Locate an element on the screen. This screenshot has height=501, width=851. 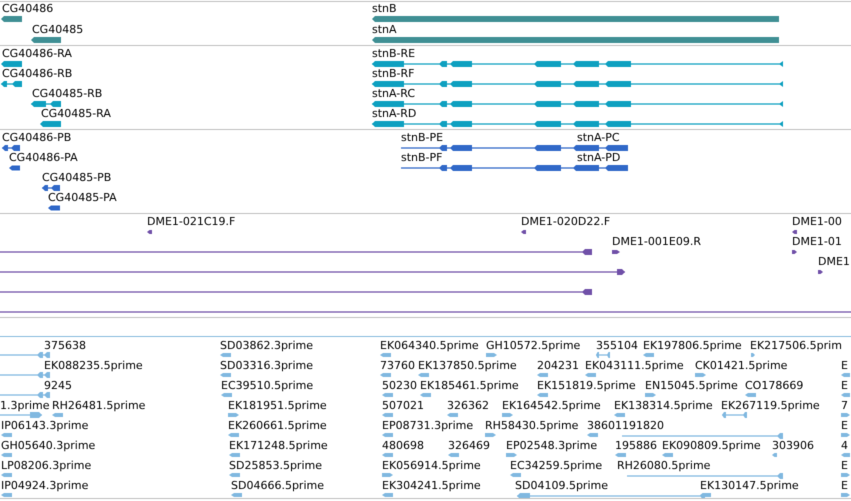
feature-label: 507021 is located at coordinates (403, 405).